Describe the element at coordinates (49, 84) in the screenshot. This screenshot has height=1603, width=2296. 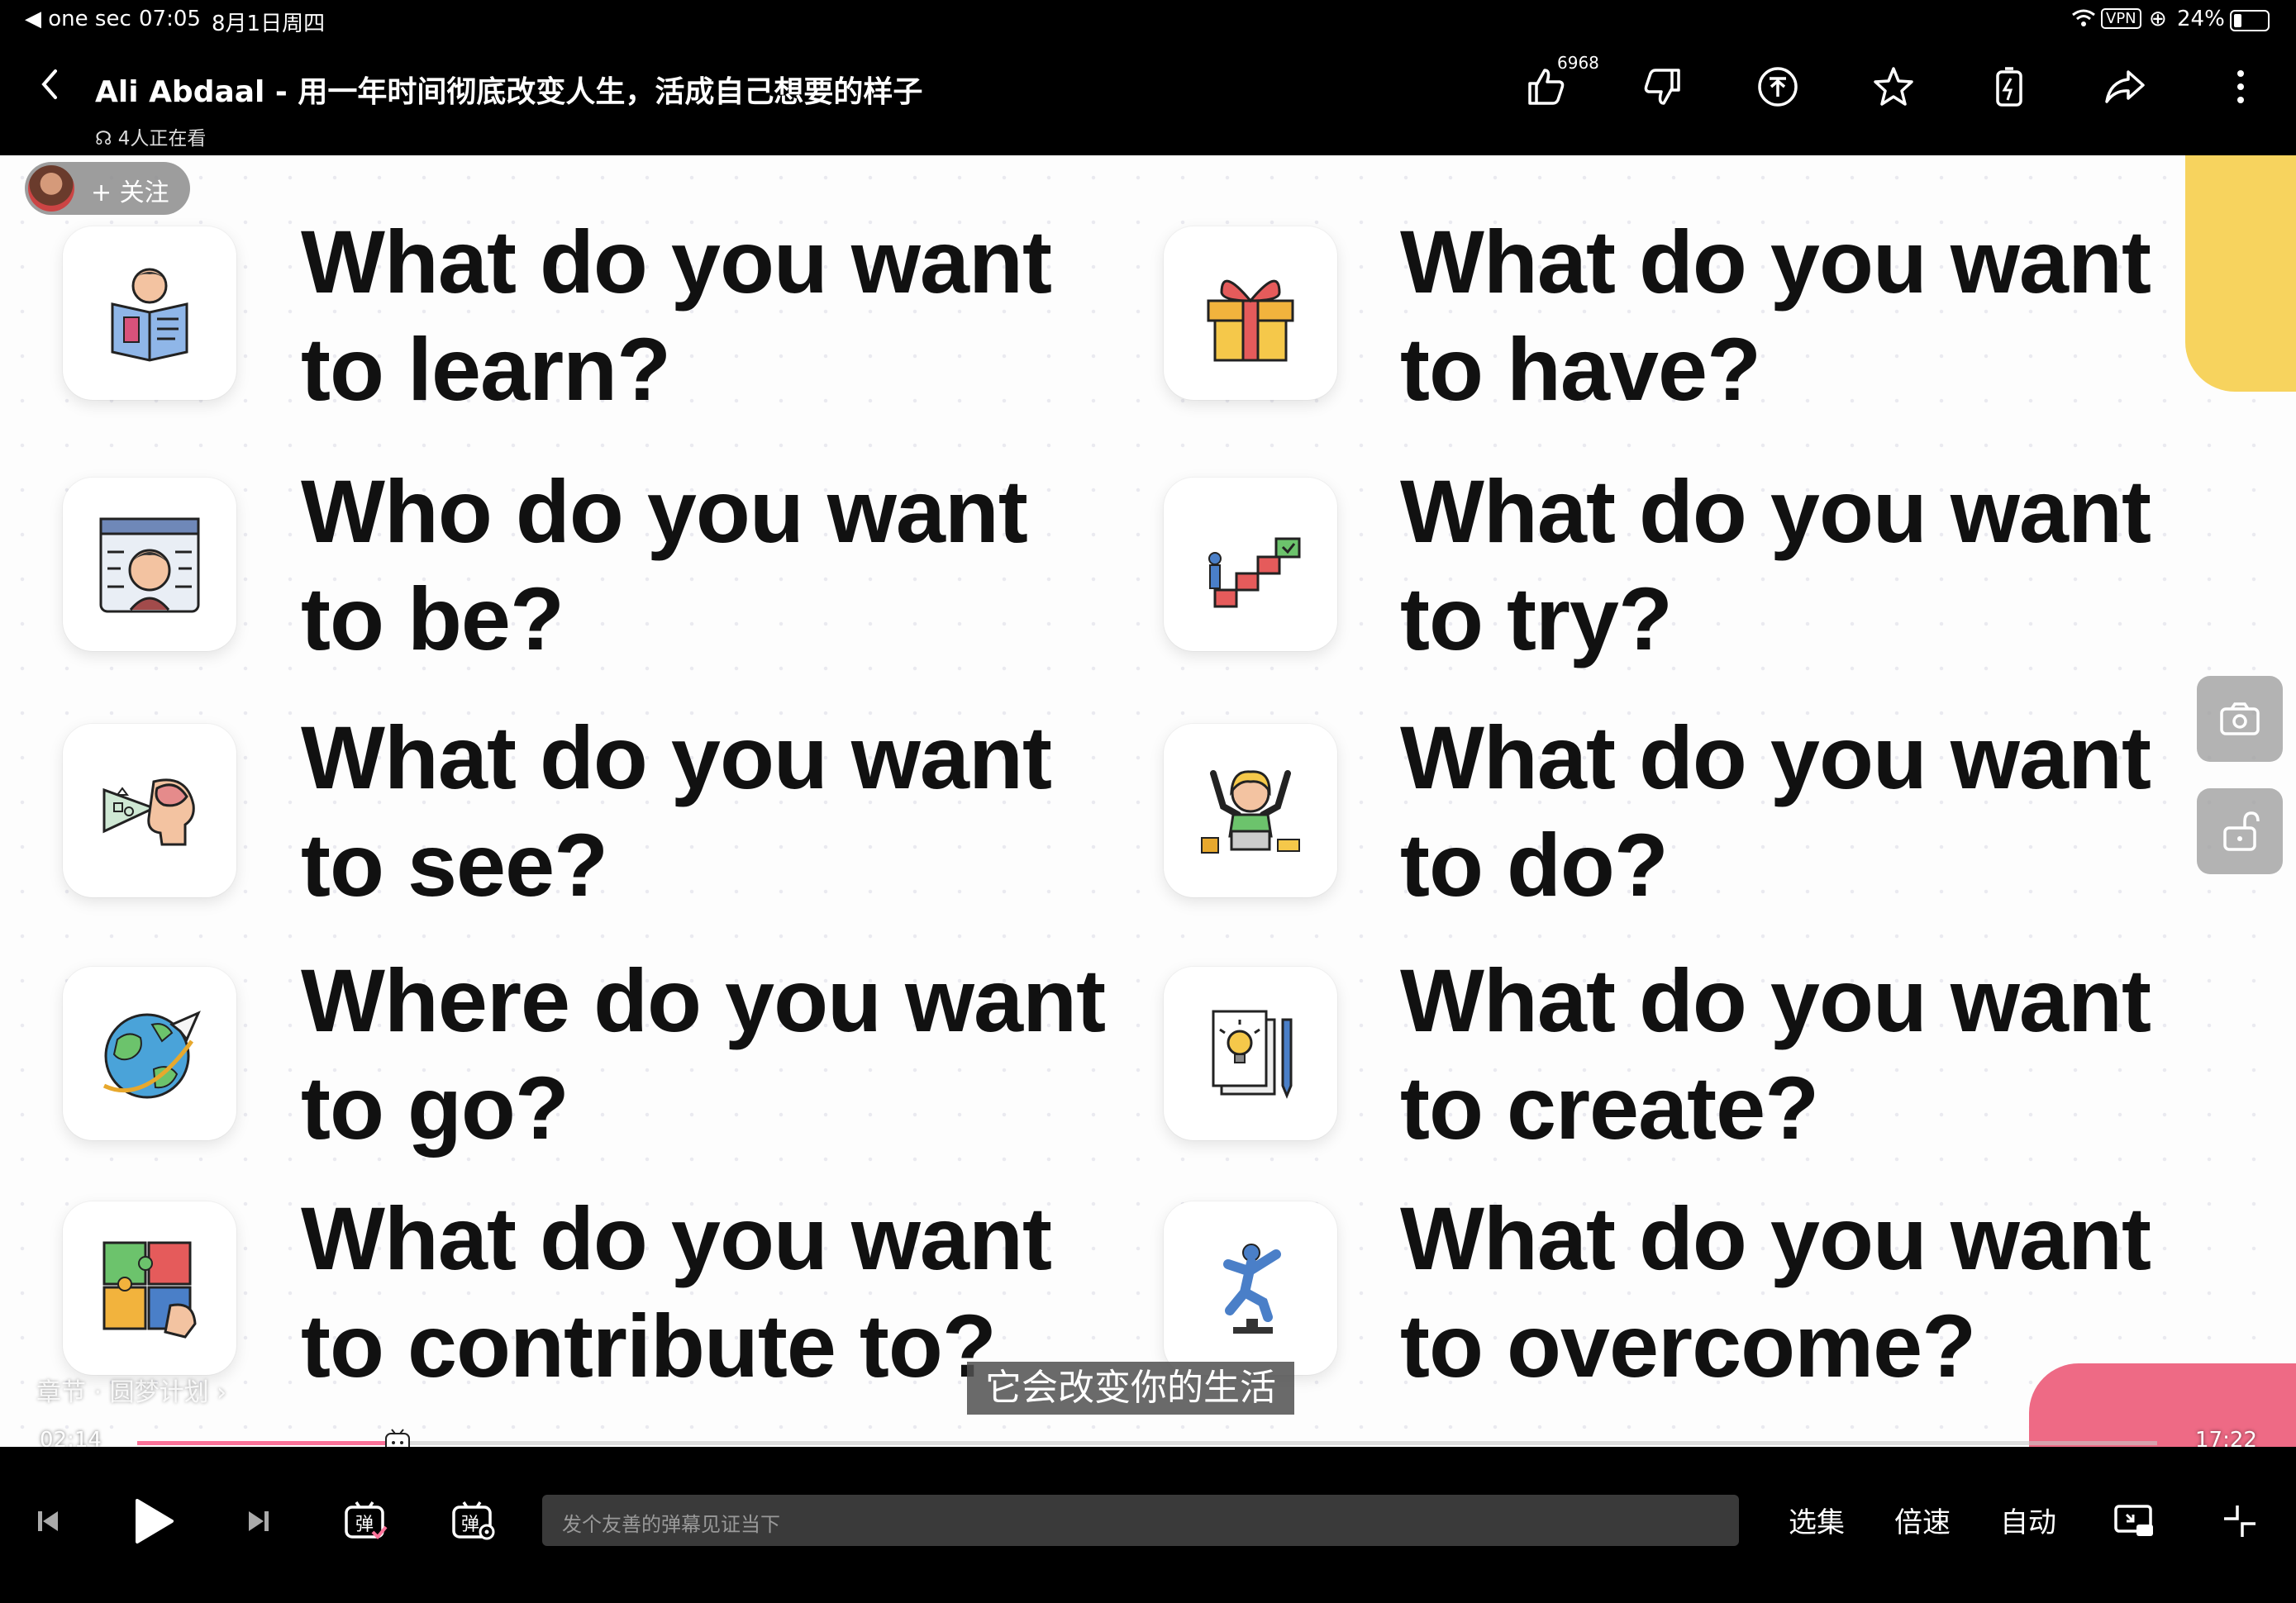
I see `back-icon` at that location.